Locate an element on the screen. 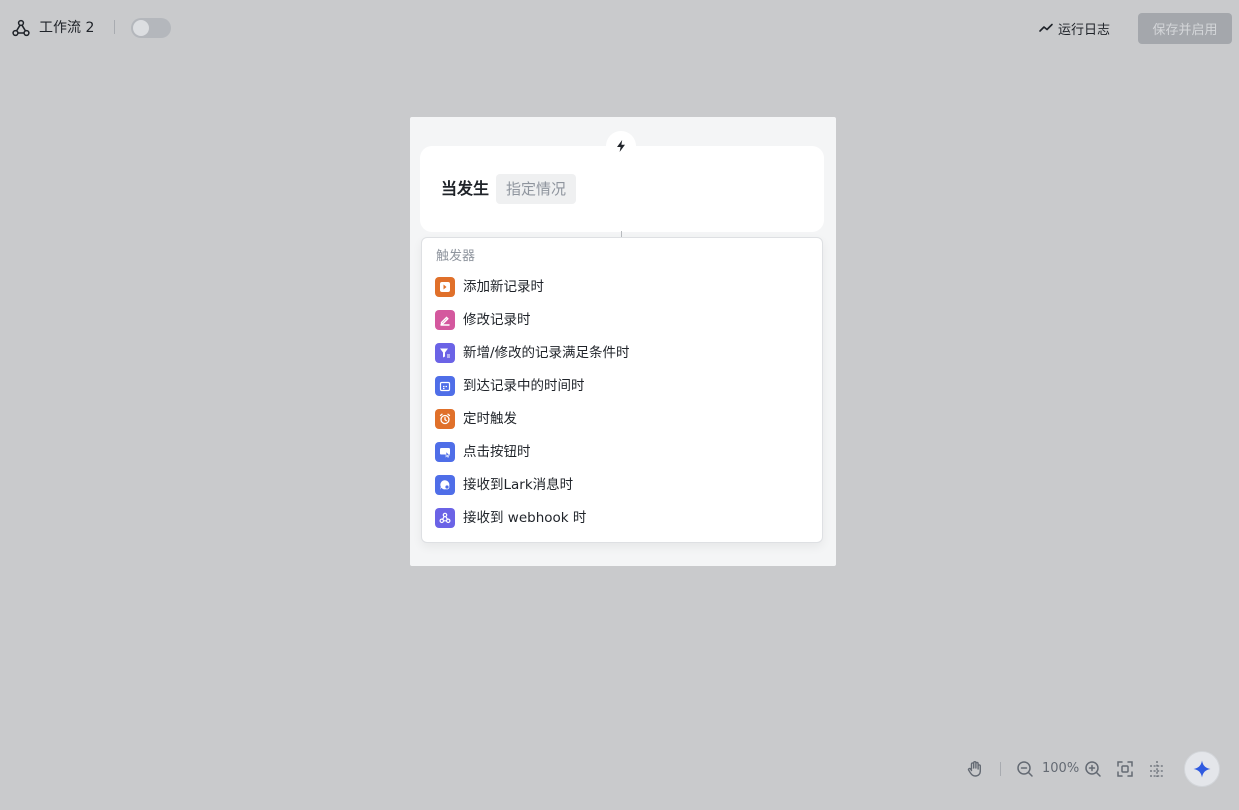  sparkle-icon is located at coordinates (1202, 769).